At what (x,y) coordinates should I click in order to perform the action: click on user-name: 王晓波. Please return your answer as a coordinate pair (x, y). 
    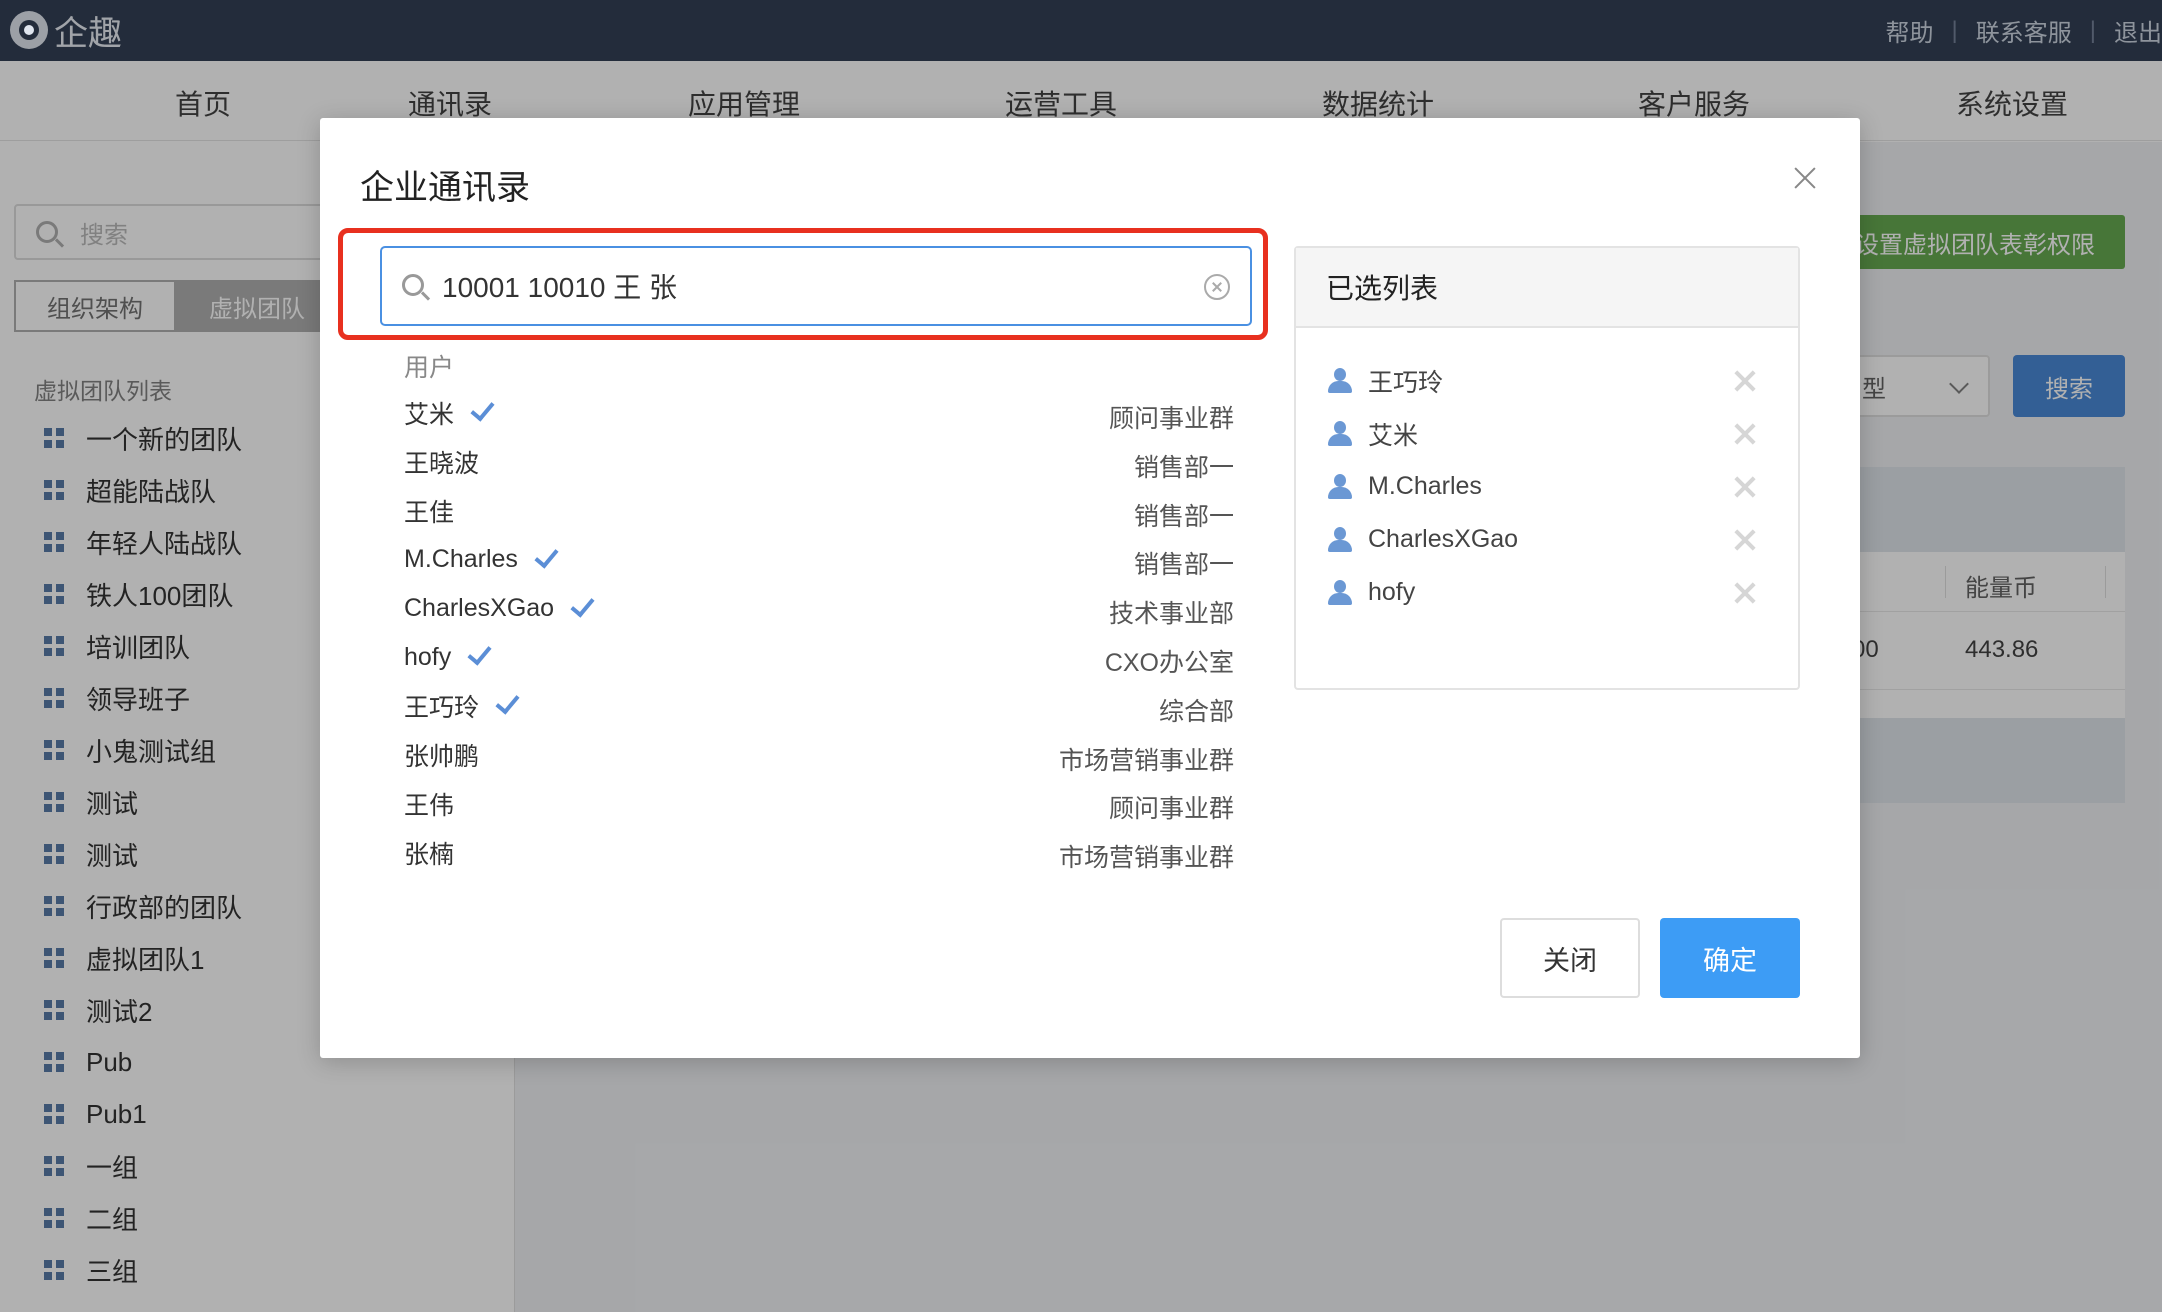
    Looking at the image, I should click on (442, 464).